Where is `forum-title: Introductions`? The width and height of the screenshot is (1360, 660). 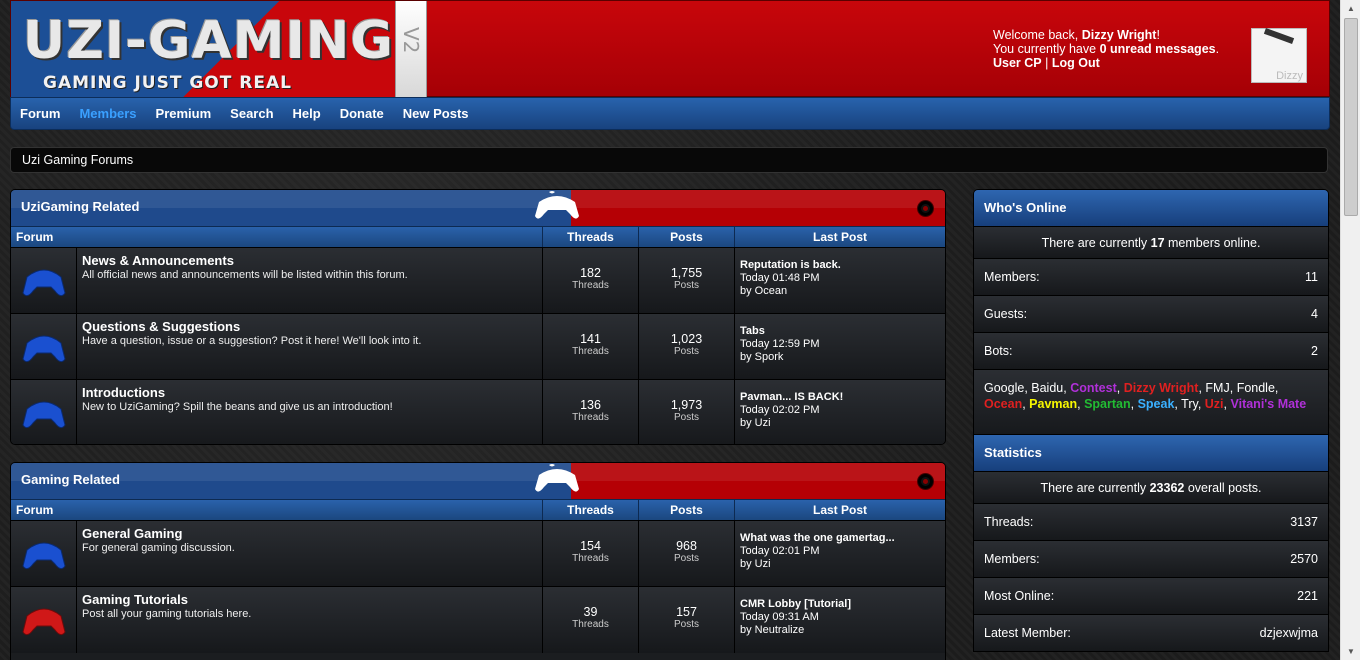 forum-title: Introductions is located at coordinates (309, 393).